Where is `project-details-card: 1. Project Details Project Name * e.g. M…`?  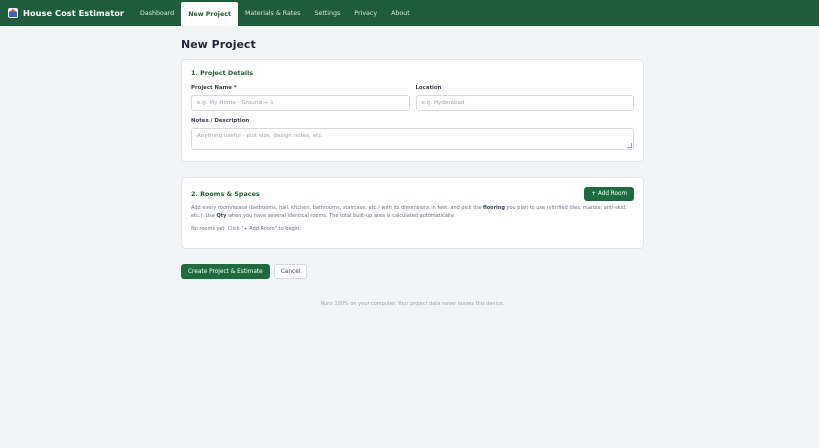
project-details-card: 1. Project Details Project Name * e.g. M… is located at coordinates (412, 110).